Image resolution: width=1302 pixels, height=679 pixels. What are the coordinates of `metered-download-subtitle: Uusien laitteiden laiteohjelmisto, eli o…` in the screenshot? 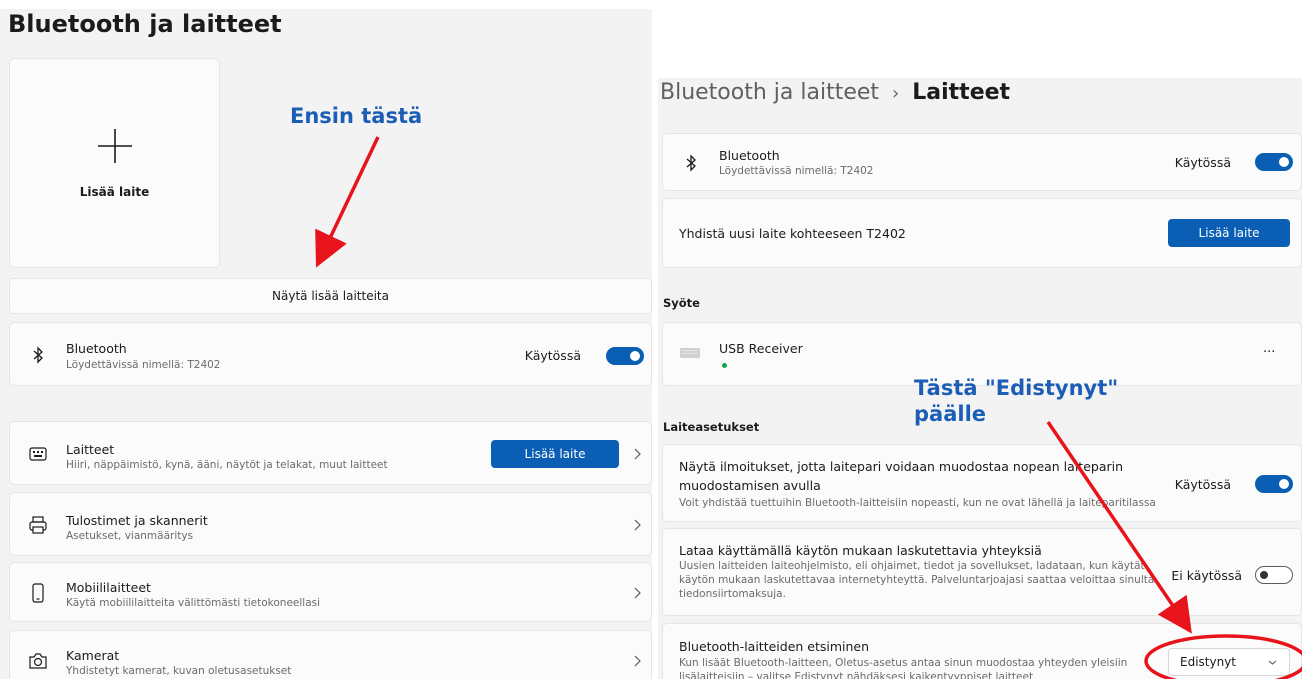 It's located at (917, 580).